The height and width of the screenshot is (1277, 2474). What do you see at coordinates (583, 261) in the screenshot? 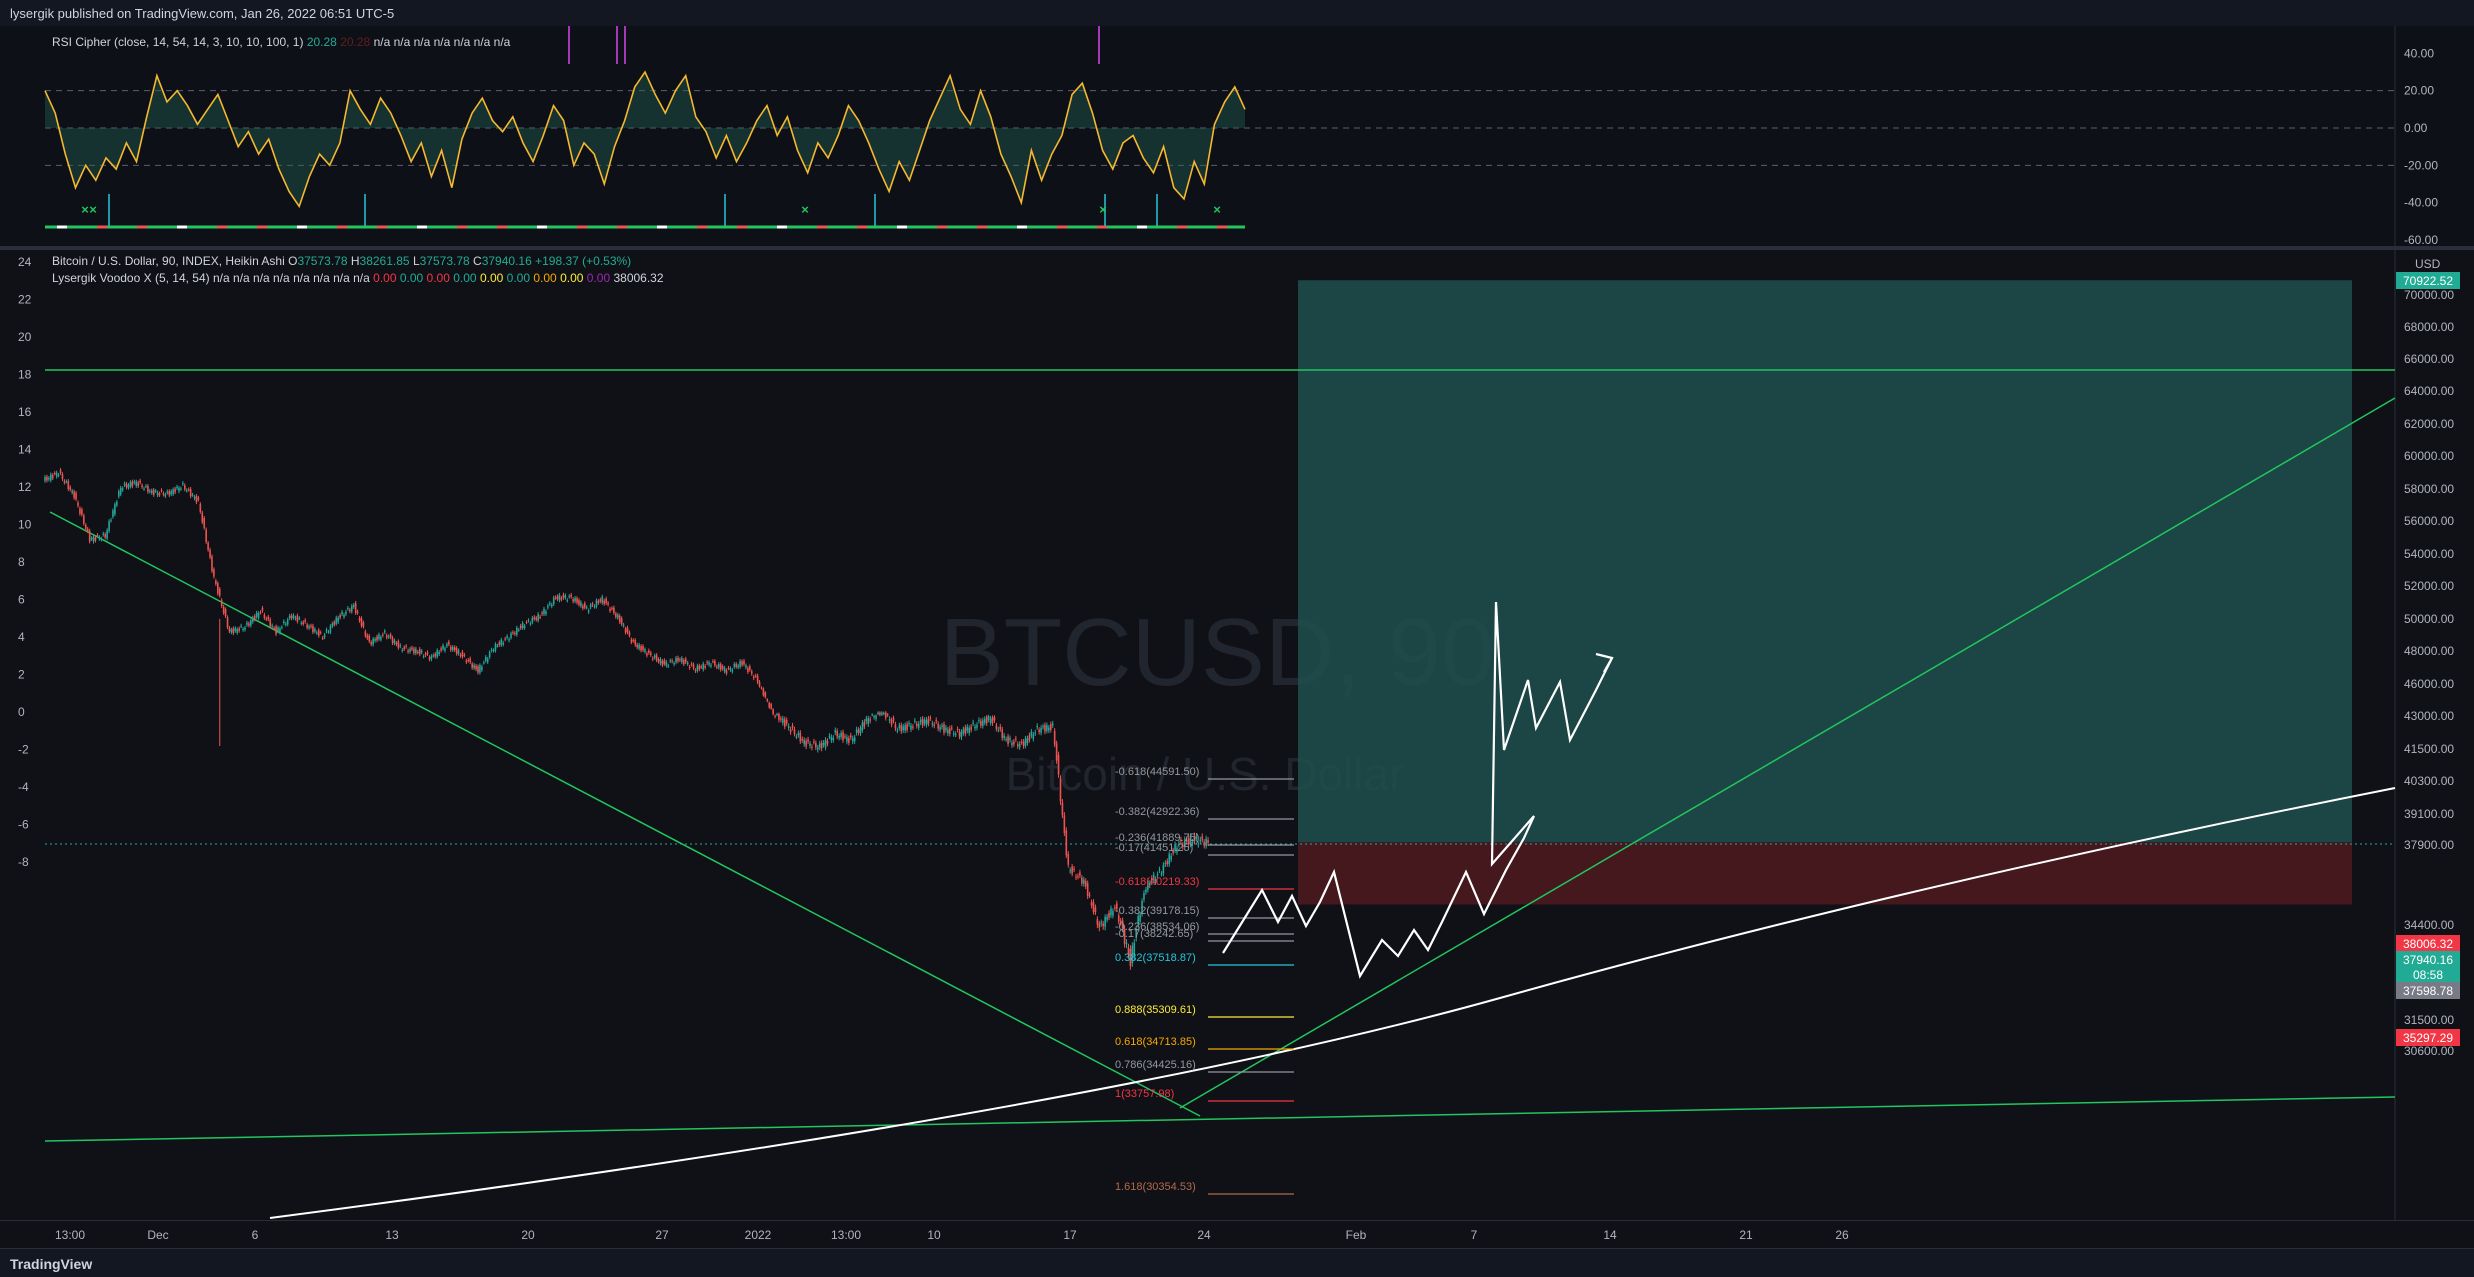
I see `ohlc-change: +198.37 (+0.53%)` at bounding box center [583, 261].